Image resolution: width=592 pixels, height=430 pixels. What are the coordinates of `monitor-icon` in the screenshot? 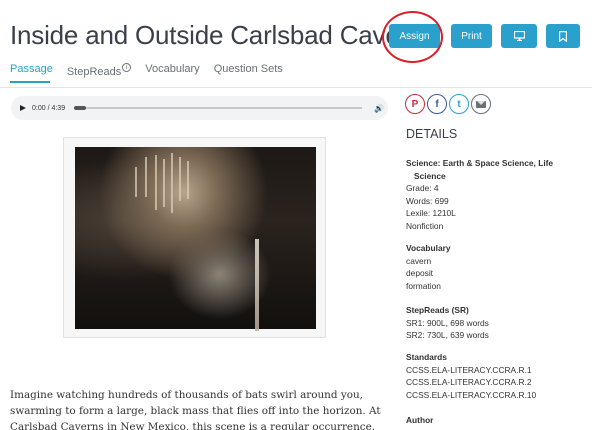 It's located at (519, 36).